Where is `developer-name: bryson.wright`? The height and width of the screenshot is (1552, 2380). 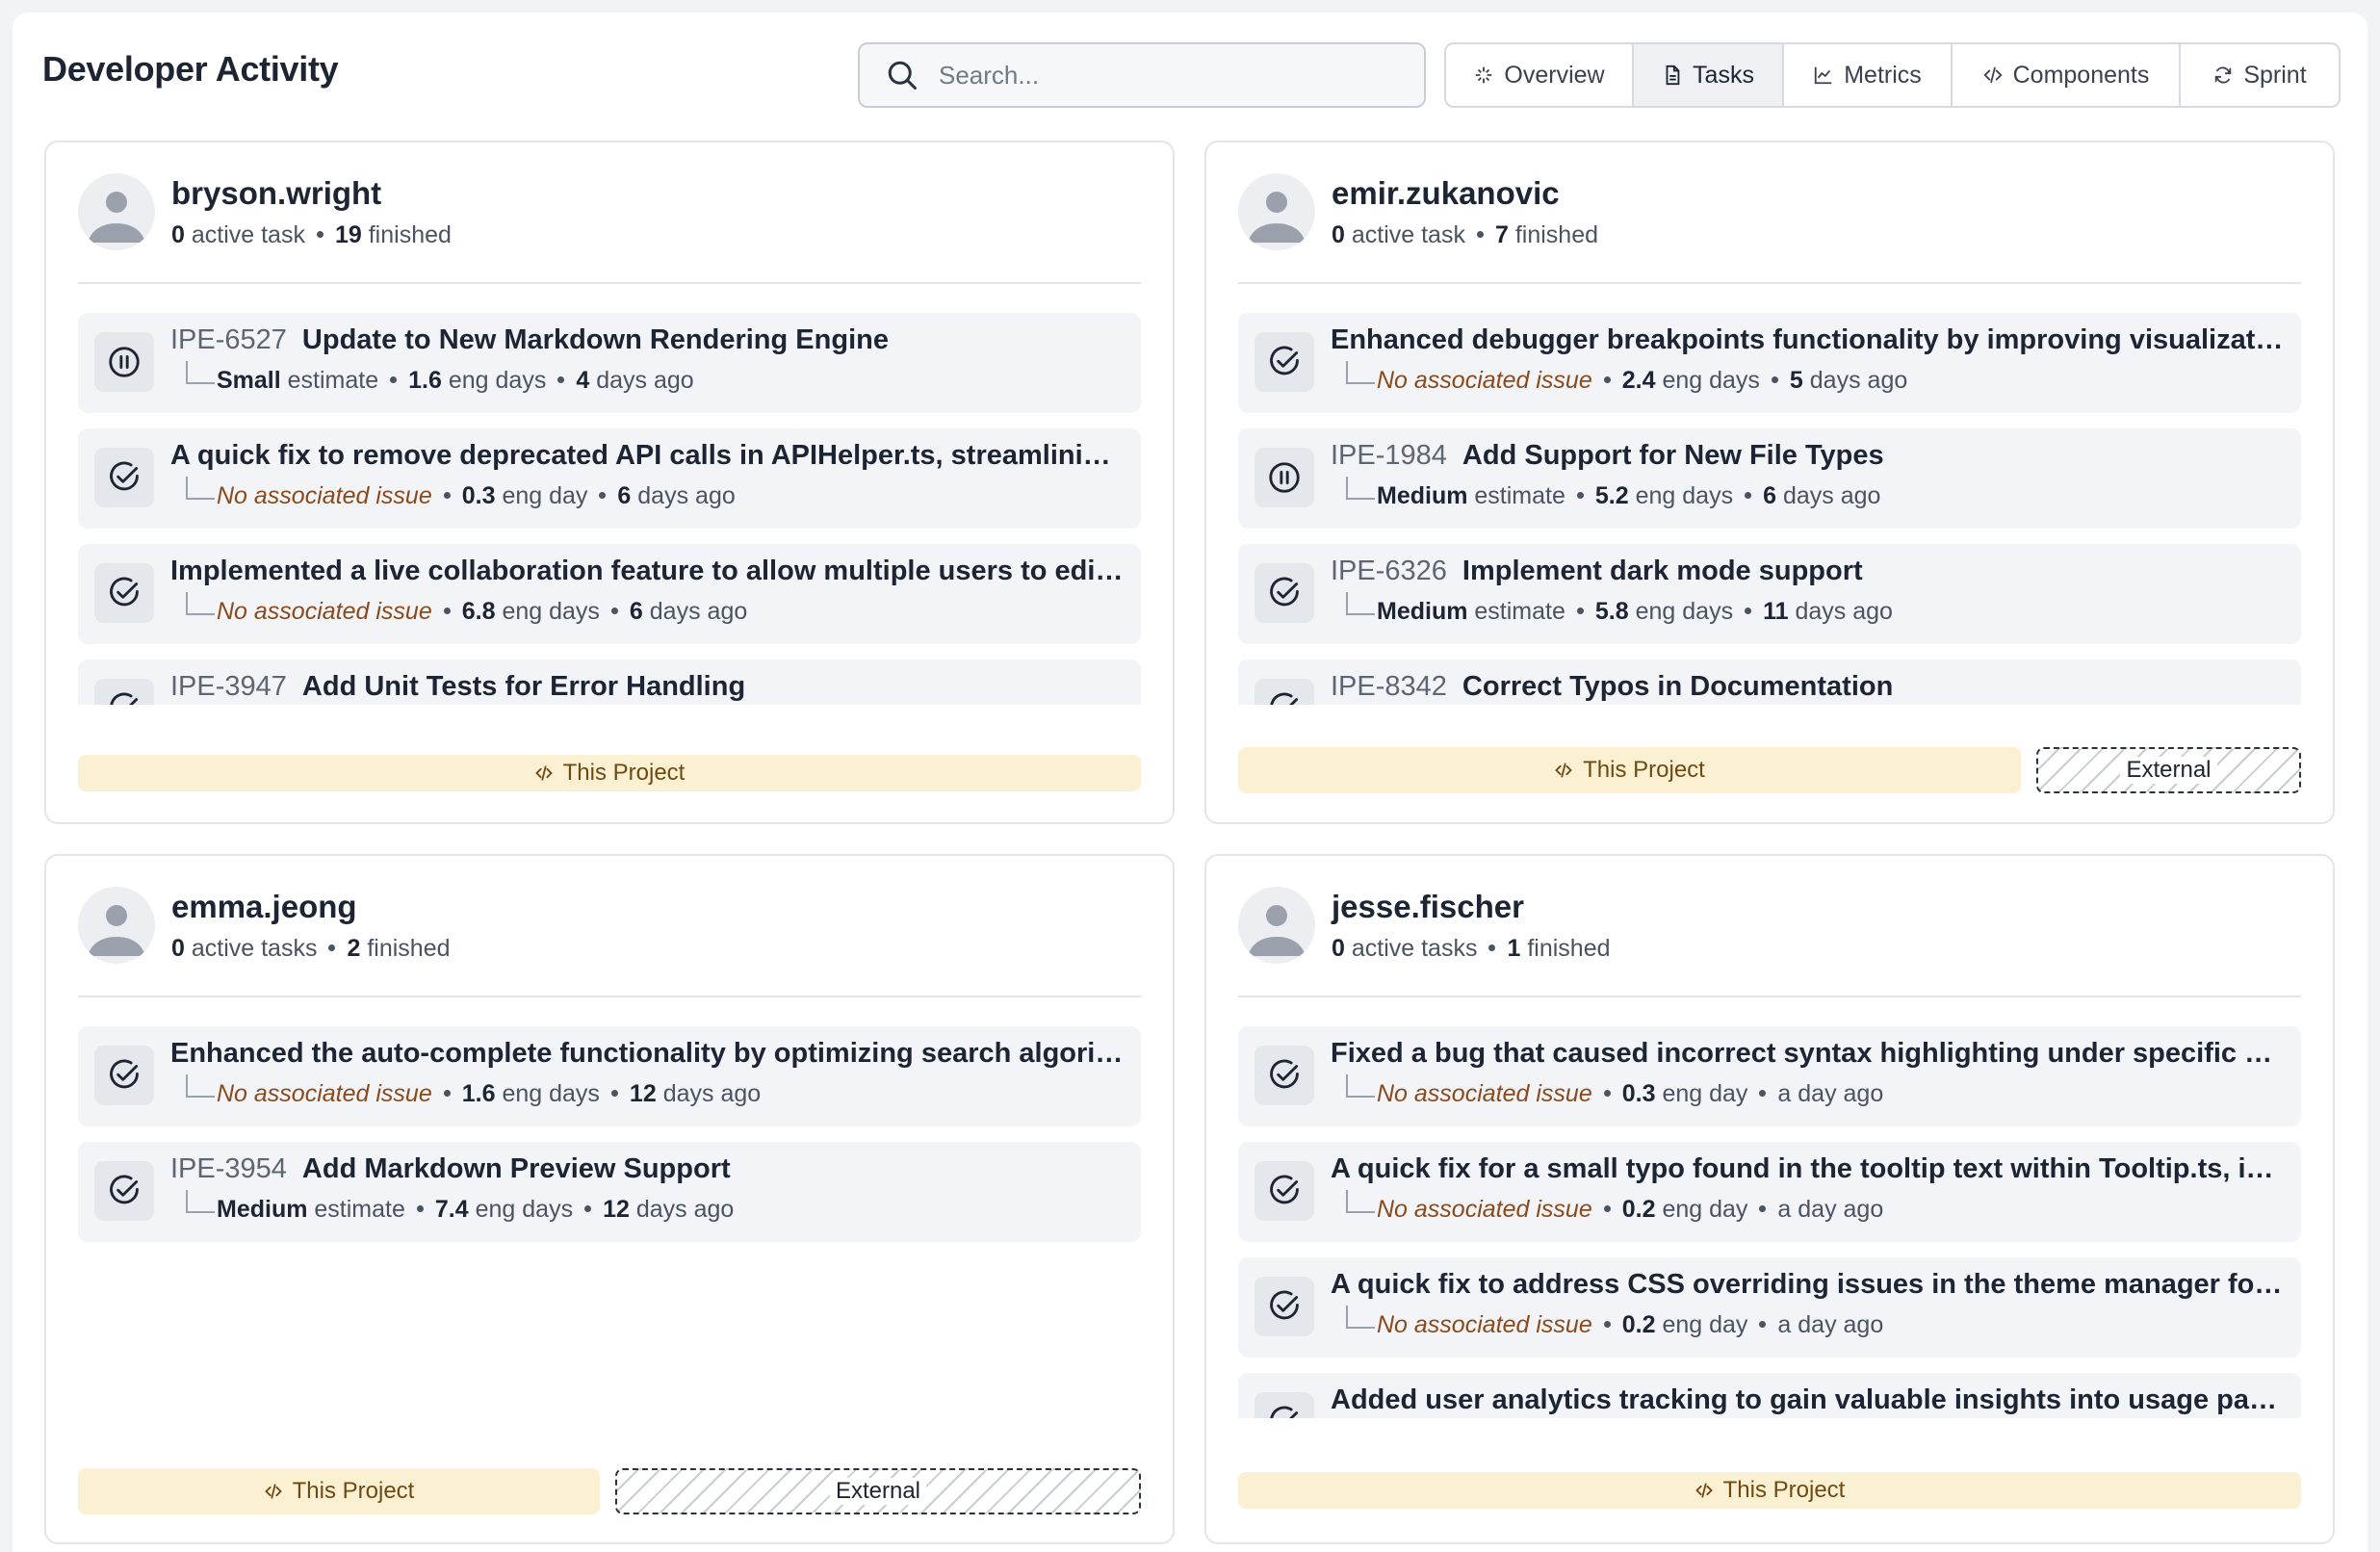 developer-name: bryson.wright is located at coordinates (276, 193).